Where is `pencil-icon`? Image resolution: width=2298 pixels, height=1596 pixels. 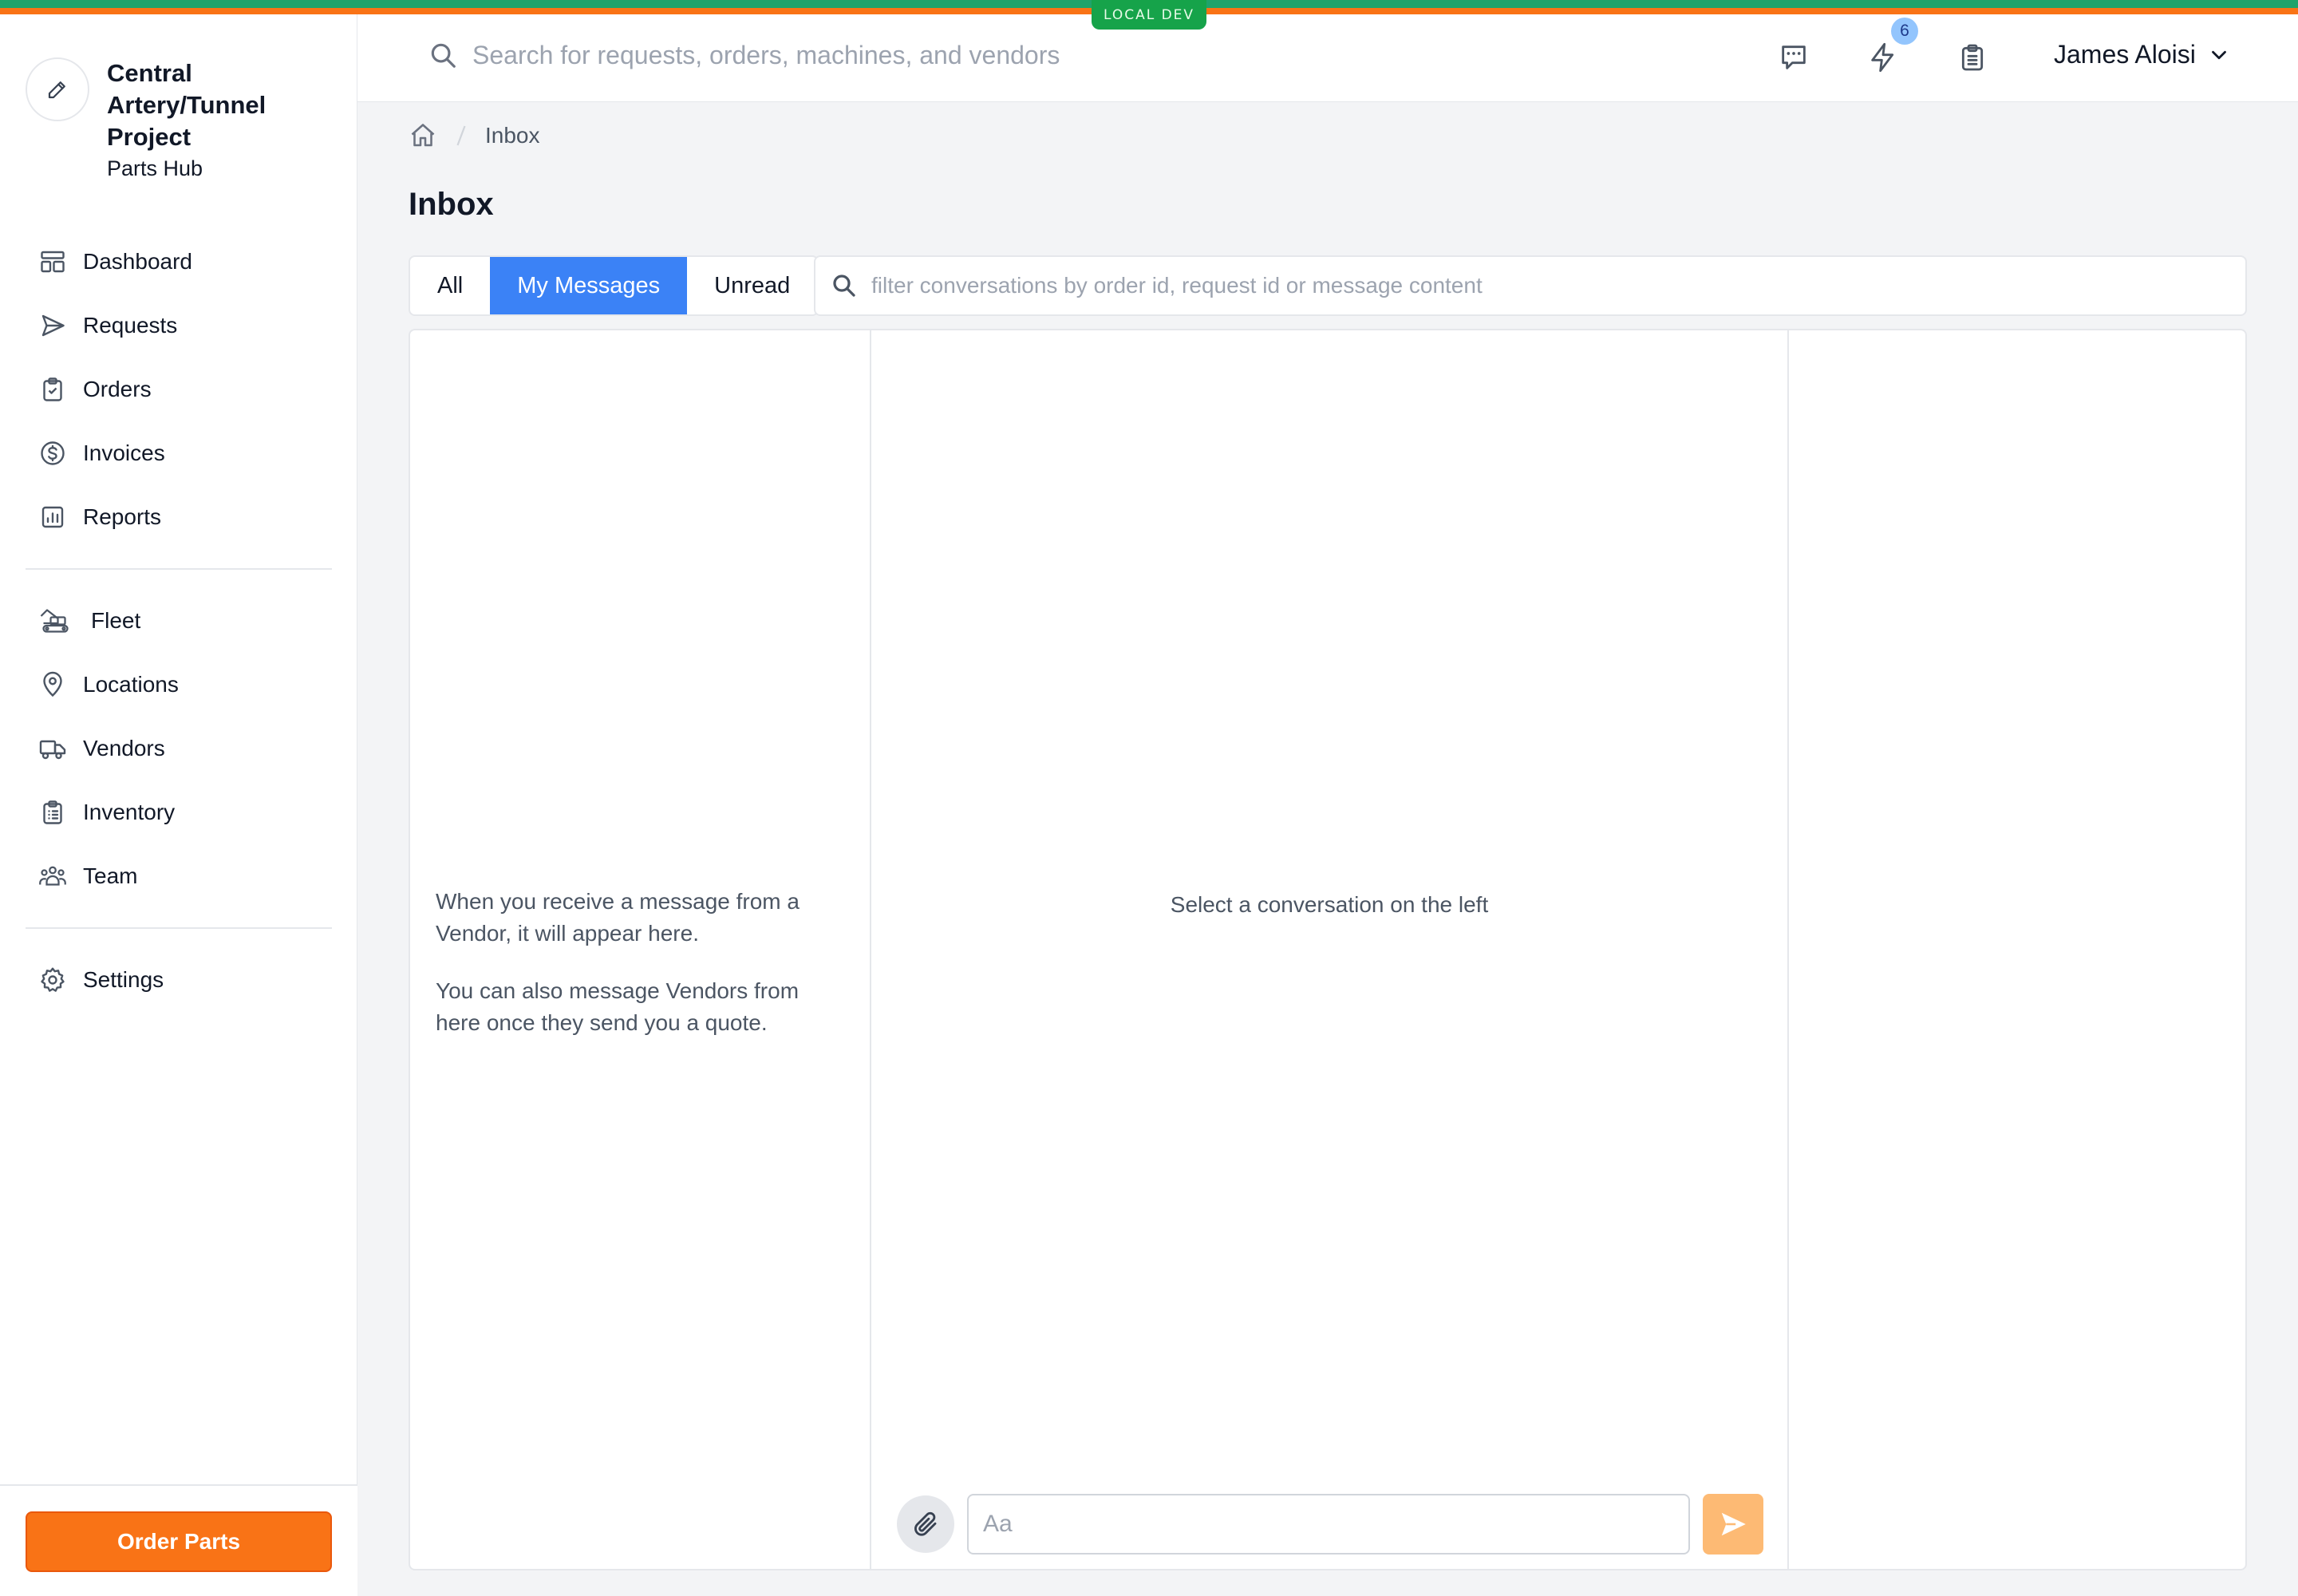
pencil-icon is located at coordinates (57, 90).